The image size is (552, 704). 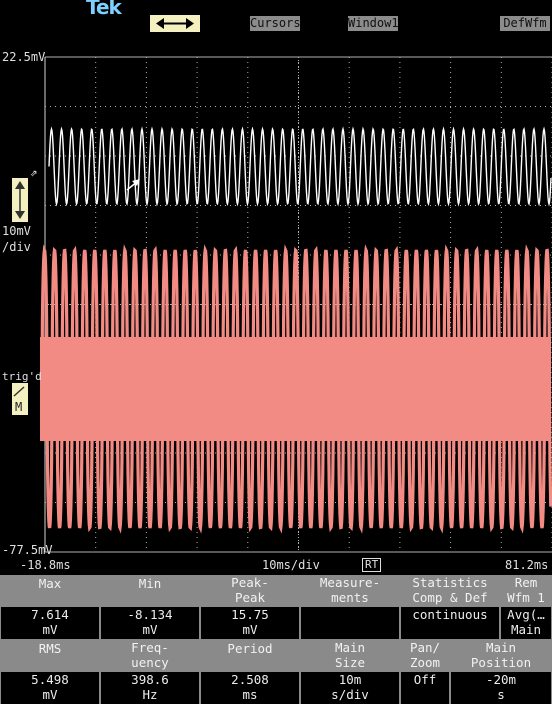 I want to click on time-end-label: 81.2ms, so click(x=527, y=565).